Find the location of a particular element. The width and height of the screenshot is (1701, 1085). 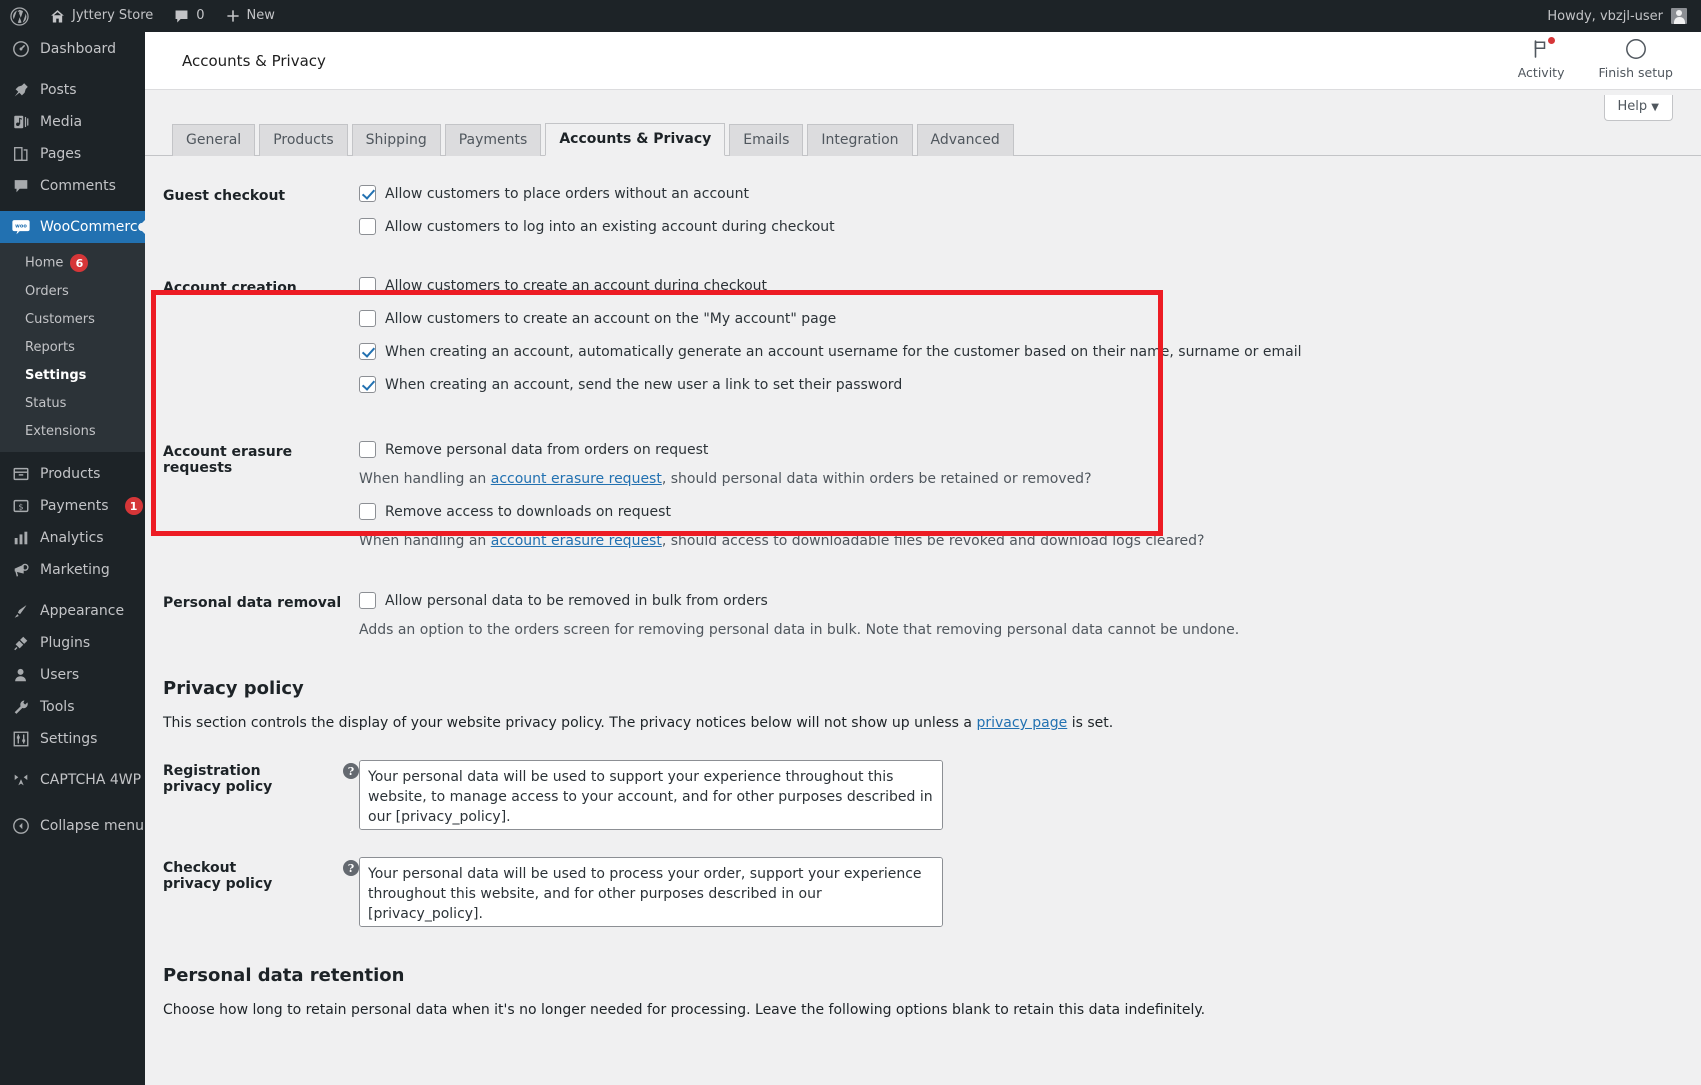

submenu-label: Status is located at coordinates (46, 403).